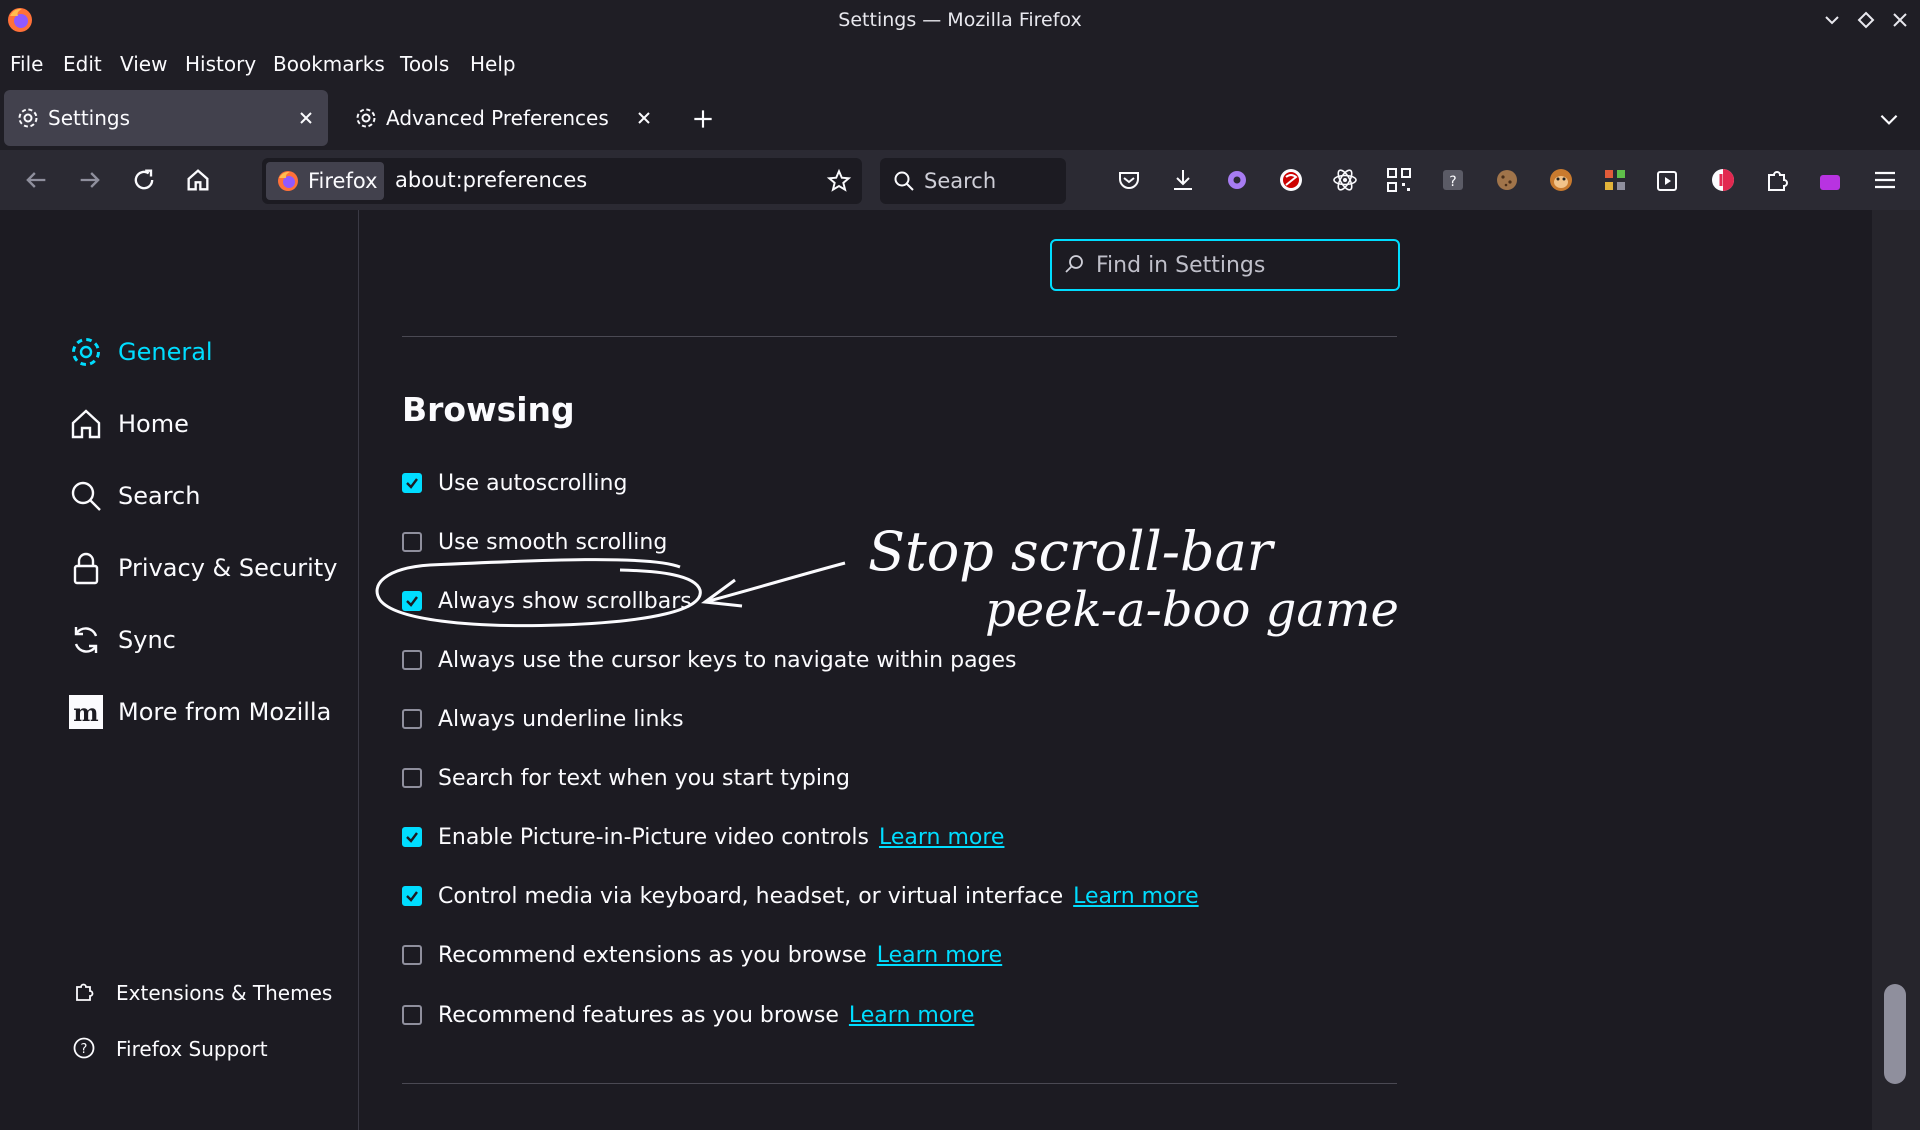  I want to click on category-label: Privacy & Security, so click(228, 568).